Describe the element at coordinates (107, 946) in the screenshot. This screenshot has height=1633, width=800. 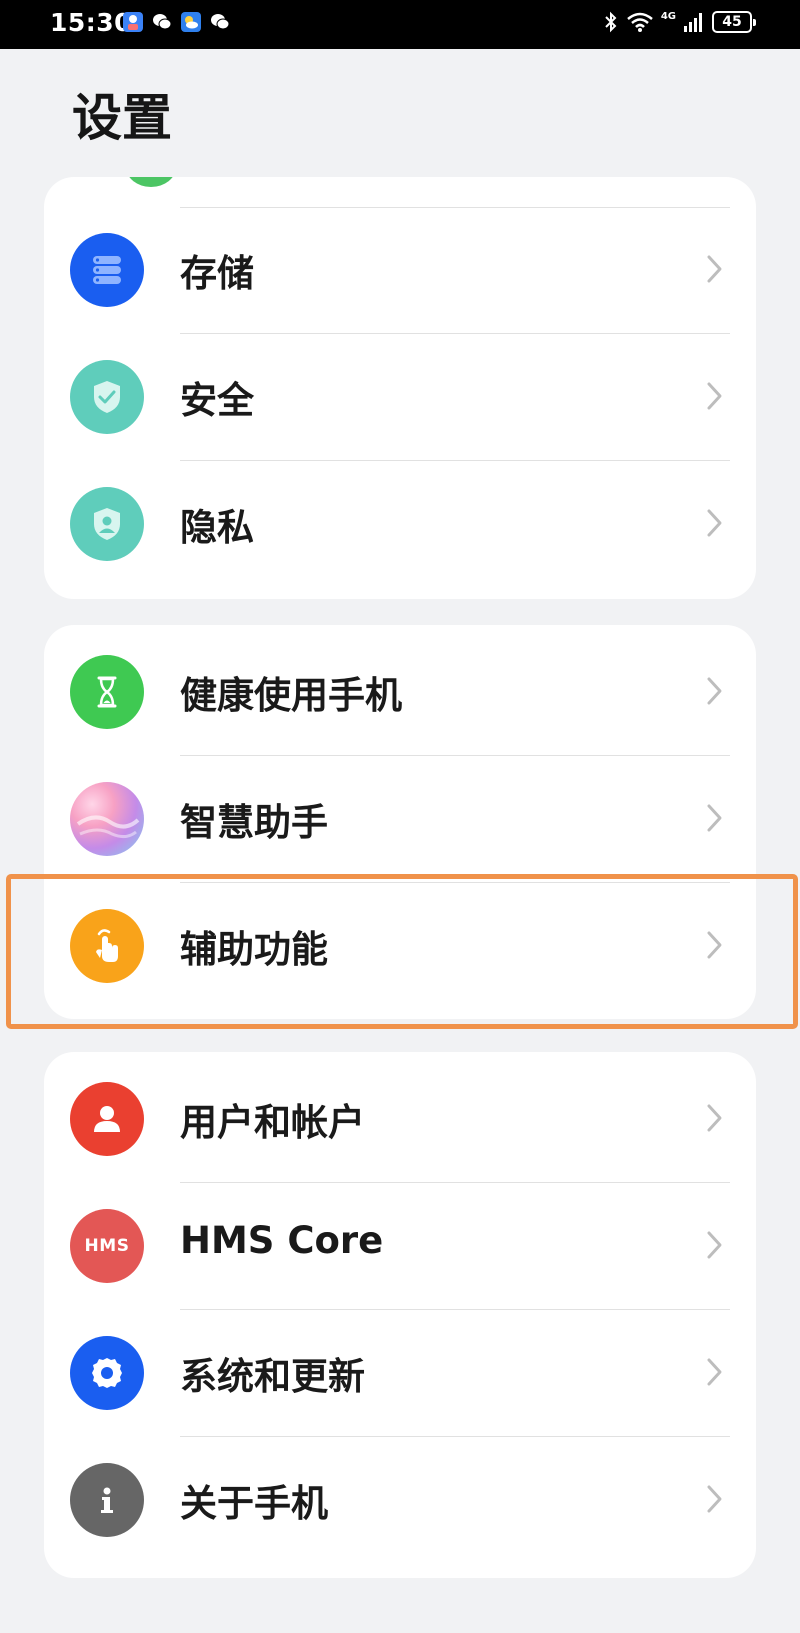
I see `accessibility-hand-icon` at that location.